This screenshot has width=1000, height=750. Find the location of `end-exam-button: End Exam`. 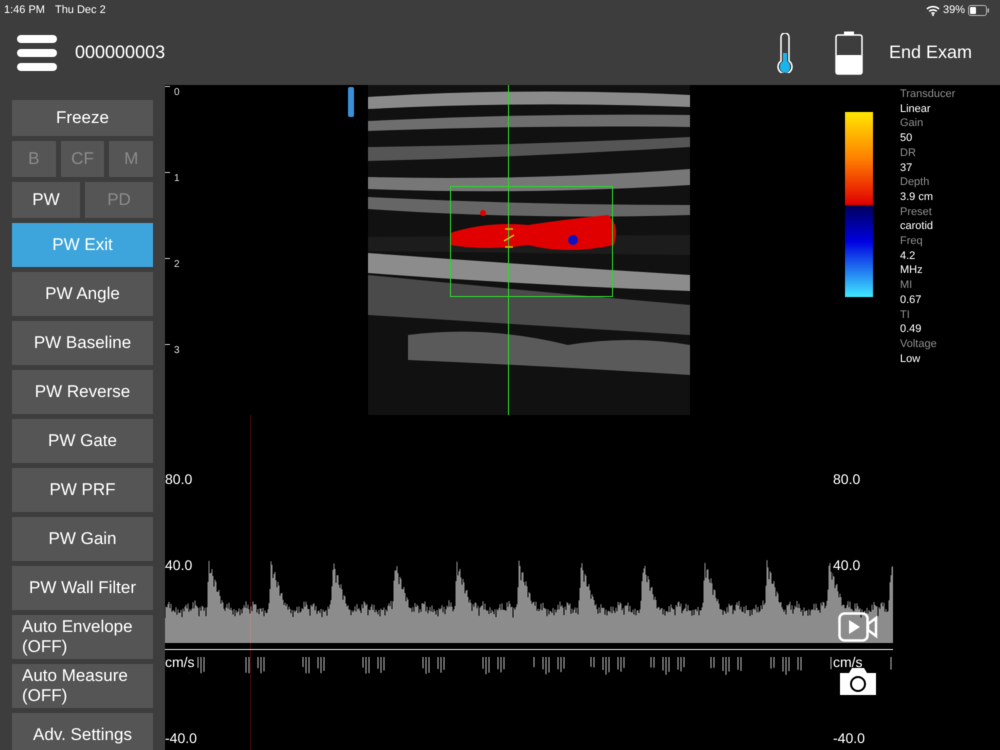

end-exam-button: End Exam is located at coordinates (930, 52).